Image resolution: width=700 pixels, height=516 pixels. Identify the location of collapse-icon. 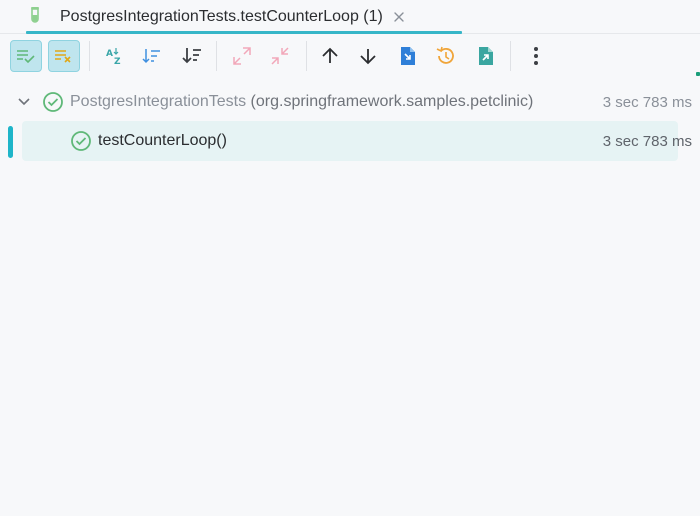
(280, 56).